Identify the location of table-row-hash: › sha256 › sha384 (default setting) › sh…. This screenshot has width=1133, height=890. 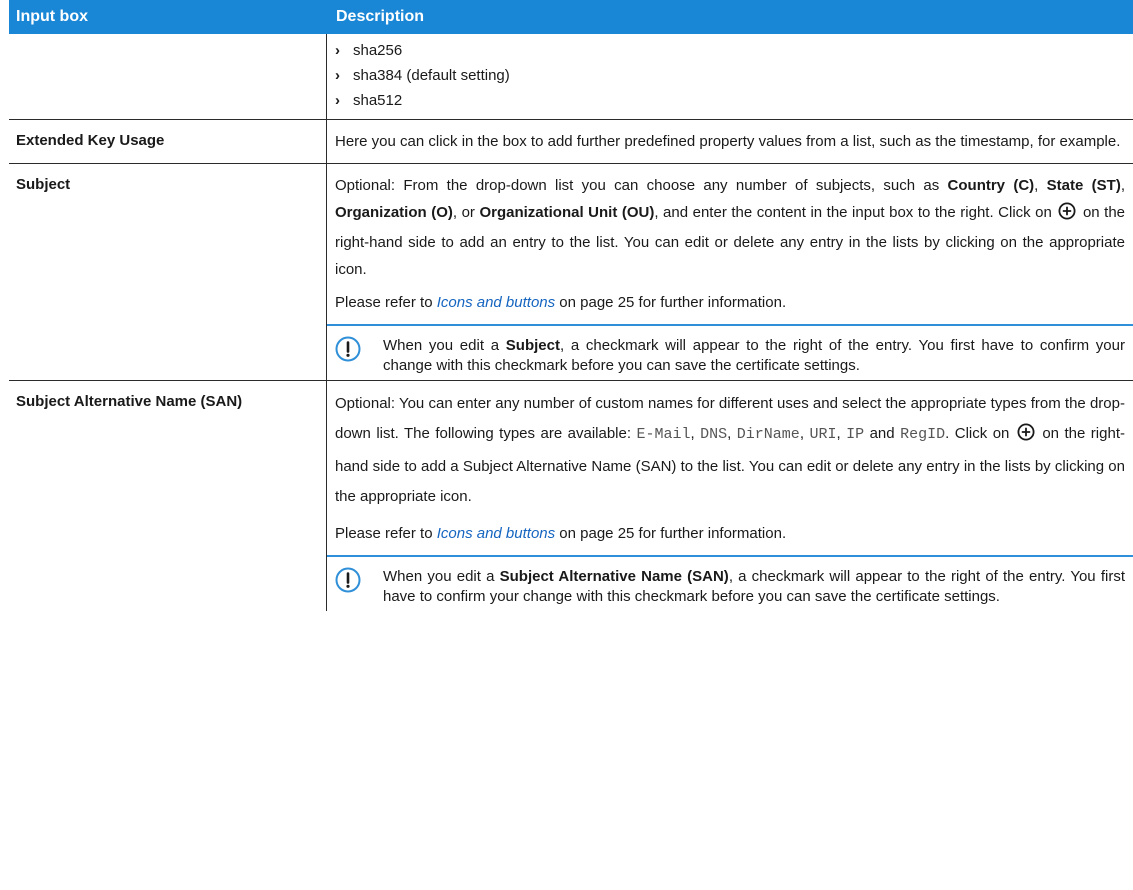
(571, 77).